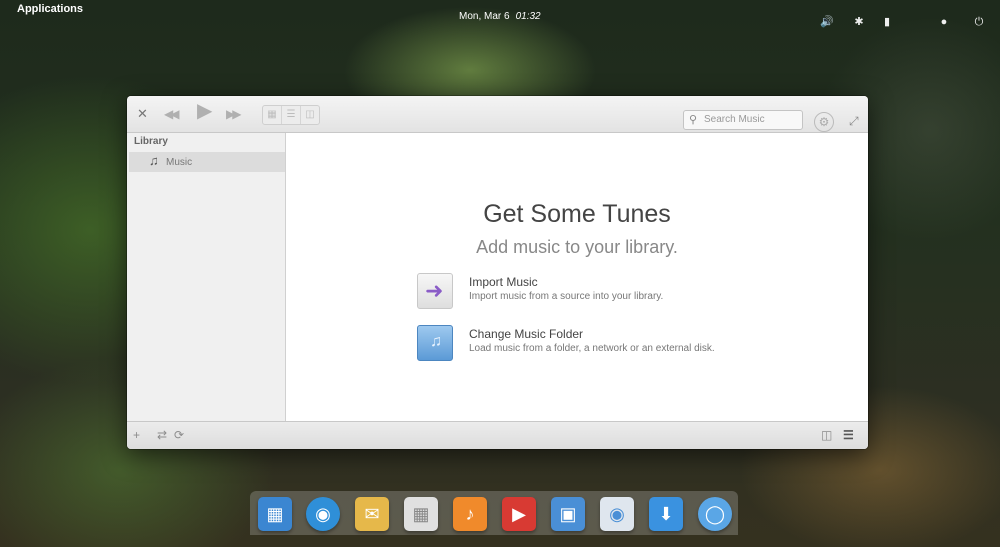  I want to click on photos-icon: ▣, so click(568, 514).